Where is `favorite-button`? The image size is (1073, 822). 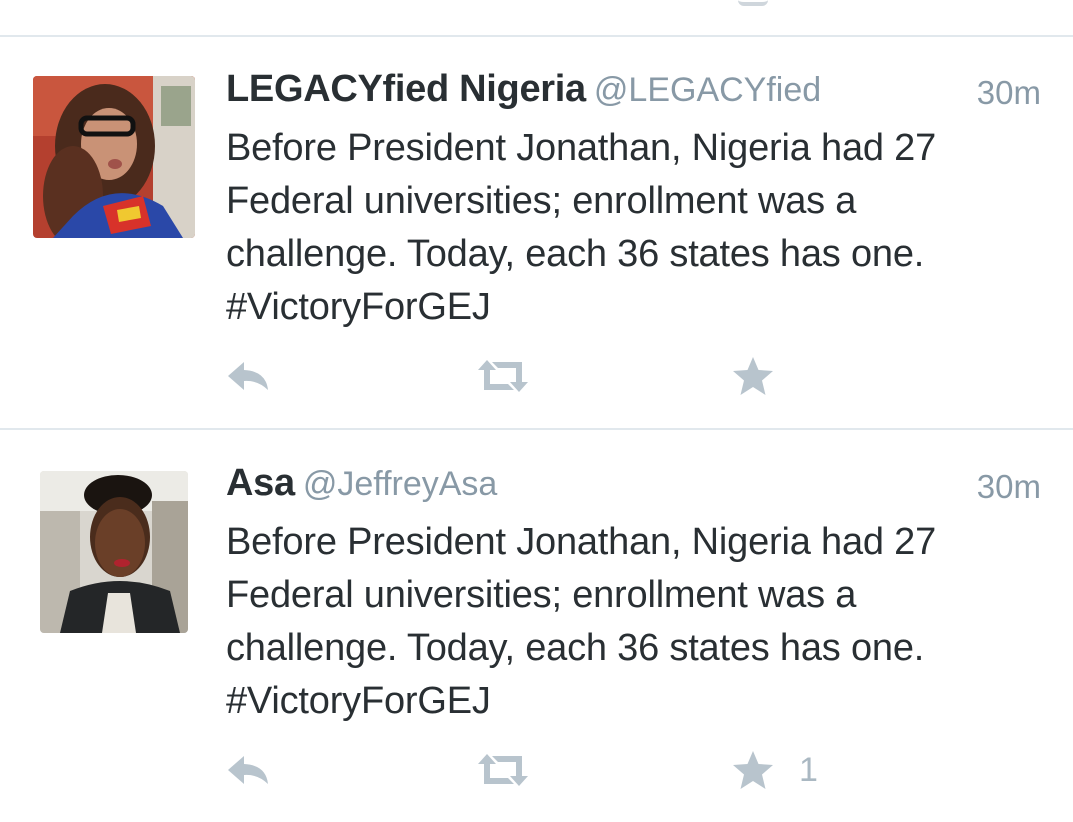
favorite-button is located at coordinates (765, 376).